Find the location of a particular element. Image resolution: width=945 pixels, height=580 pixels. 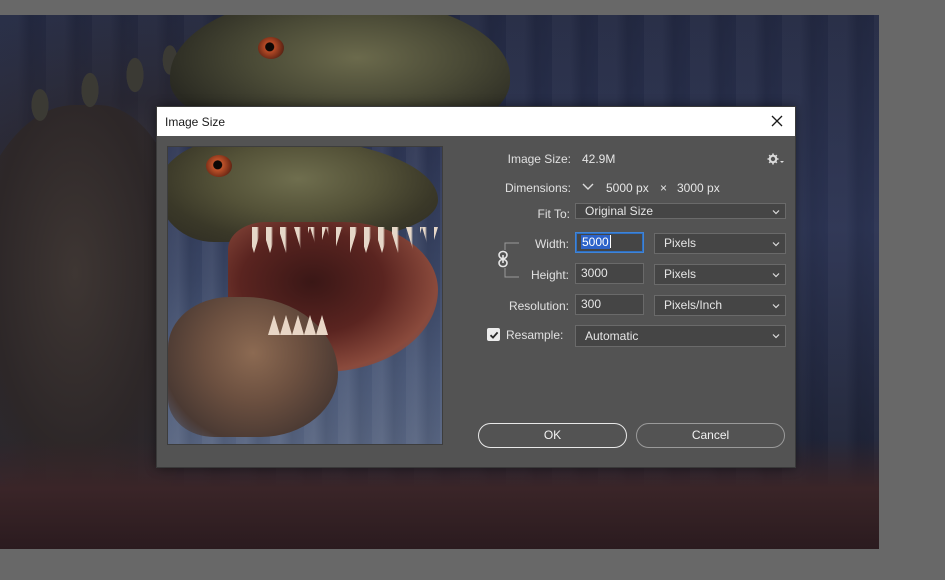

constrain-proportions-toggle is located at coordinates (503, 259).